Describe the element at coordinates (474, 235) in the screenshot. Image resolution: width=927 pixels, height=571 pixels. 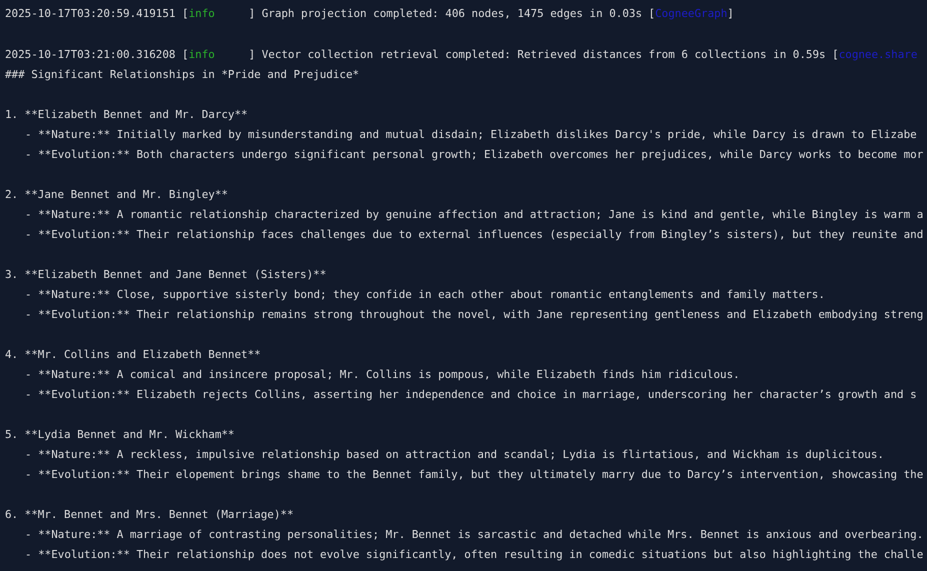
I see `item-point: - **Evolution:** Their relationship faces challenges due to external influences (especially from Bingley’s sisters), but they reunite and` at that location.